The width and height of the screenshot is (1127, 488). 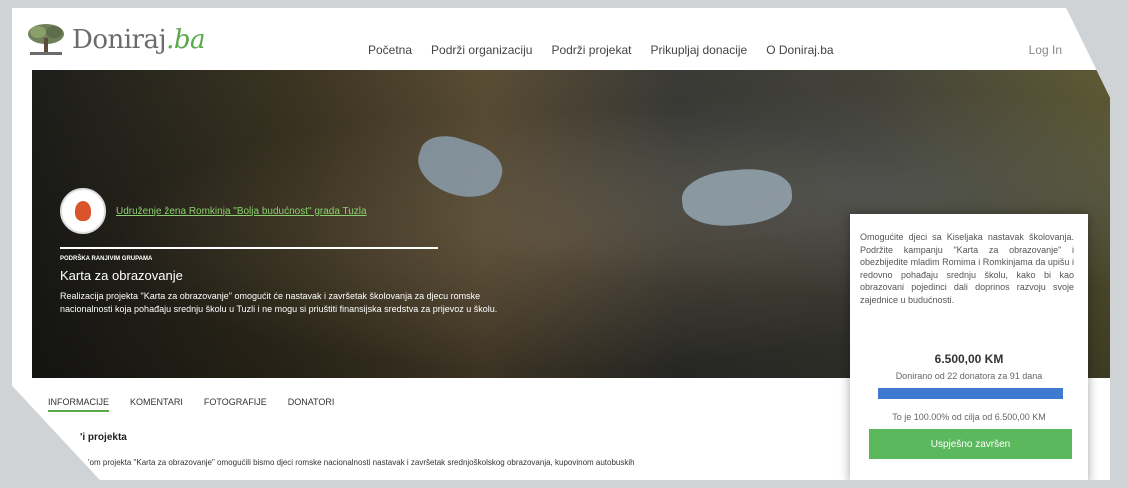 What do you see at coordinates (156, 404) in the screenshot?
I see `tab-komentari: KOMENTARI` at bounding box center [156, 404].